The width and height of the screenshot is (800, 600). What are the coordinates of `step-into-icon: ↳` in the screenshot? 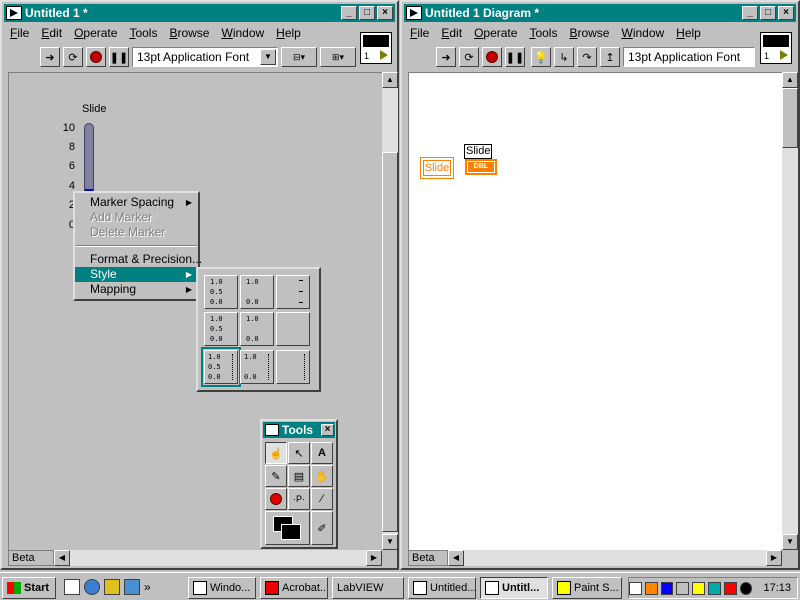 It's located at (564, 57).